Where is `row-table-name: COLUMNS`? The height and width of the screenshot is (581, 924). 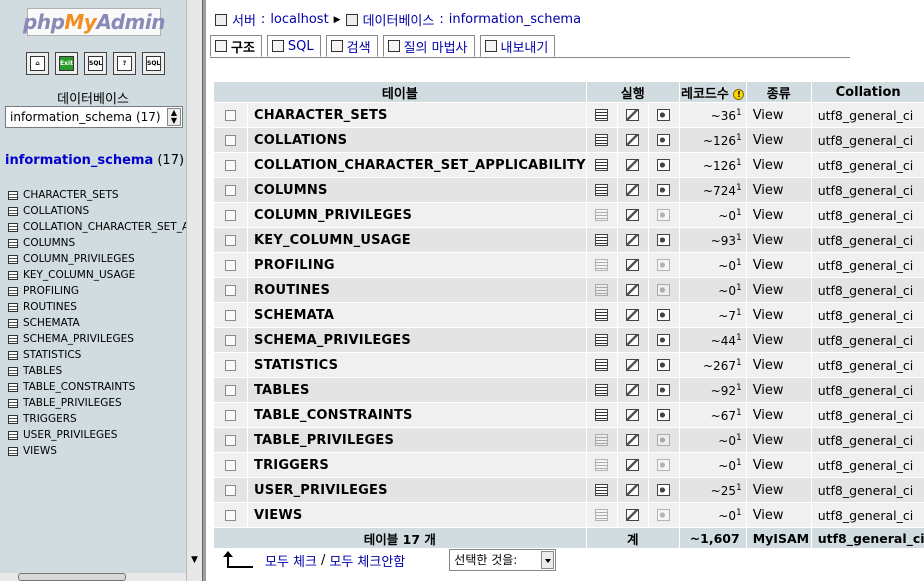 row-table-name: COLUMNS is located at coordinates (417, 190).